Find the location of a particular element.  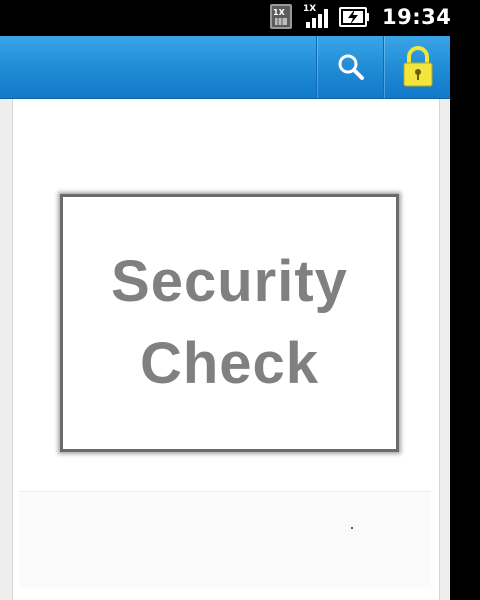

search-icon is located at coordinates (351, 67).